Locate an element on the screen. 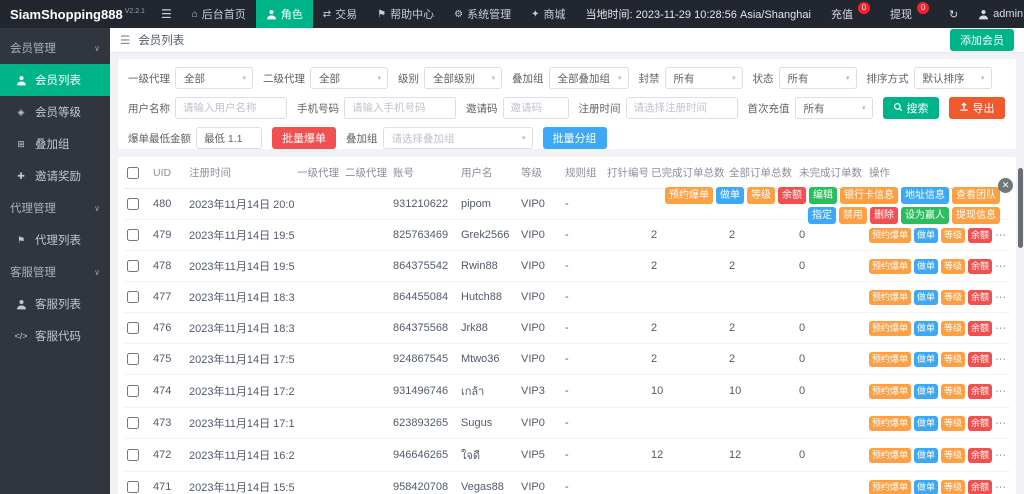 Image resolution: width=1024 pixels, height=494 pixels. row-action-button: 删除 is located at coordinates (884, 215).